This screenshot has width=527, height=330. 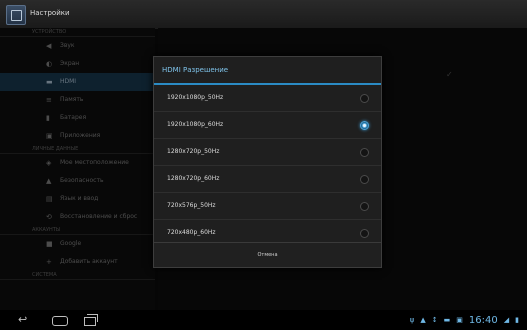 What do you see at coordinates (263, 320) in the screenshot?
I see `system-bar: ↩ ψ ▲ ↕ ▬ ▣ 16:40 ◢ ▮` at bounding box center [263, 320].